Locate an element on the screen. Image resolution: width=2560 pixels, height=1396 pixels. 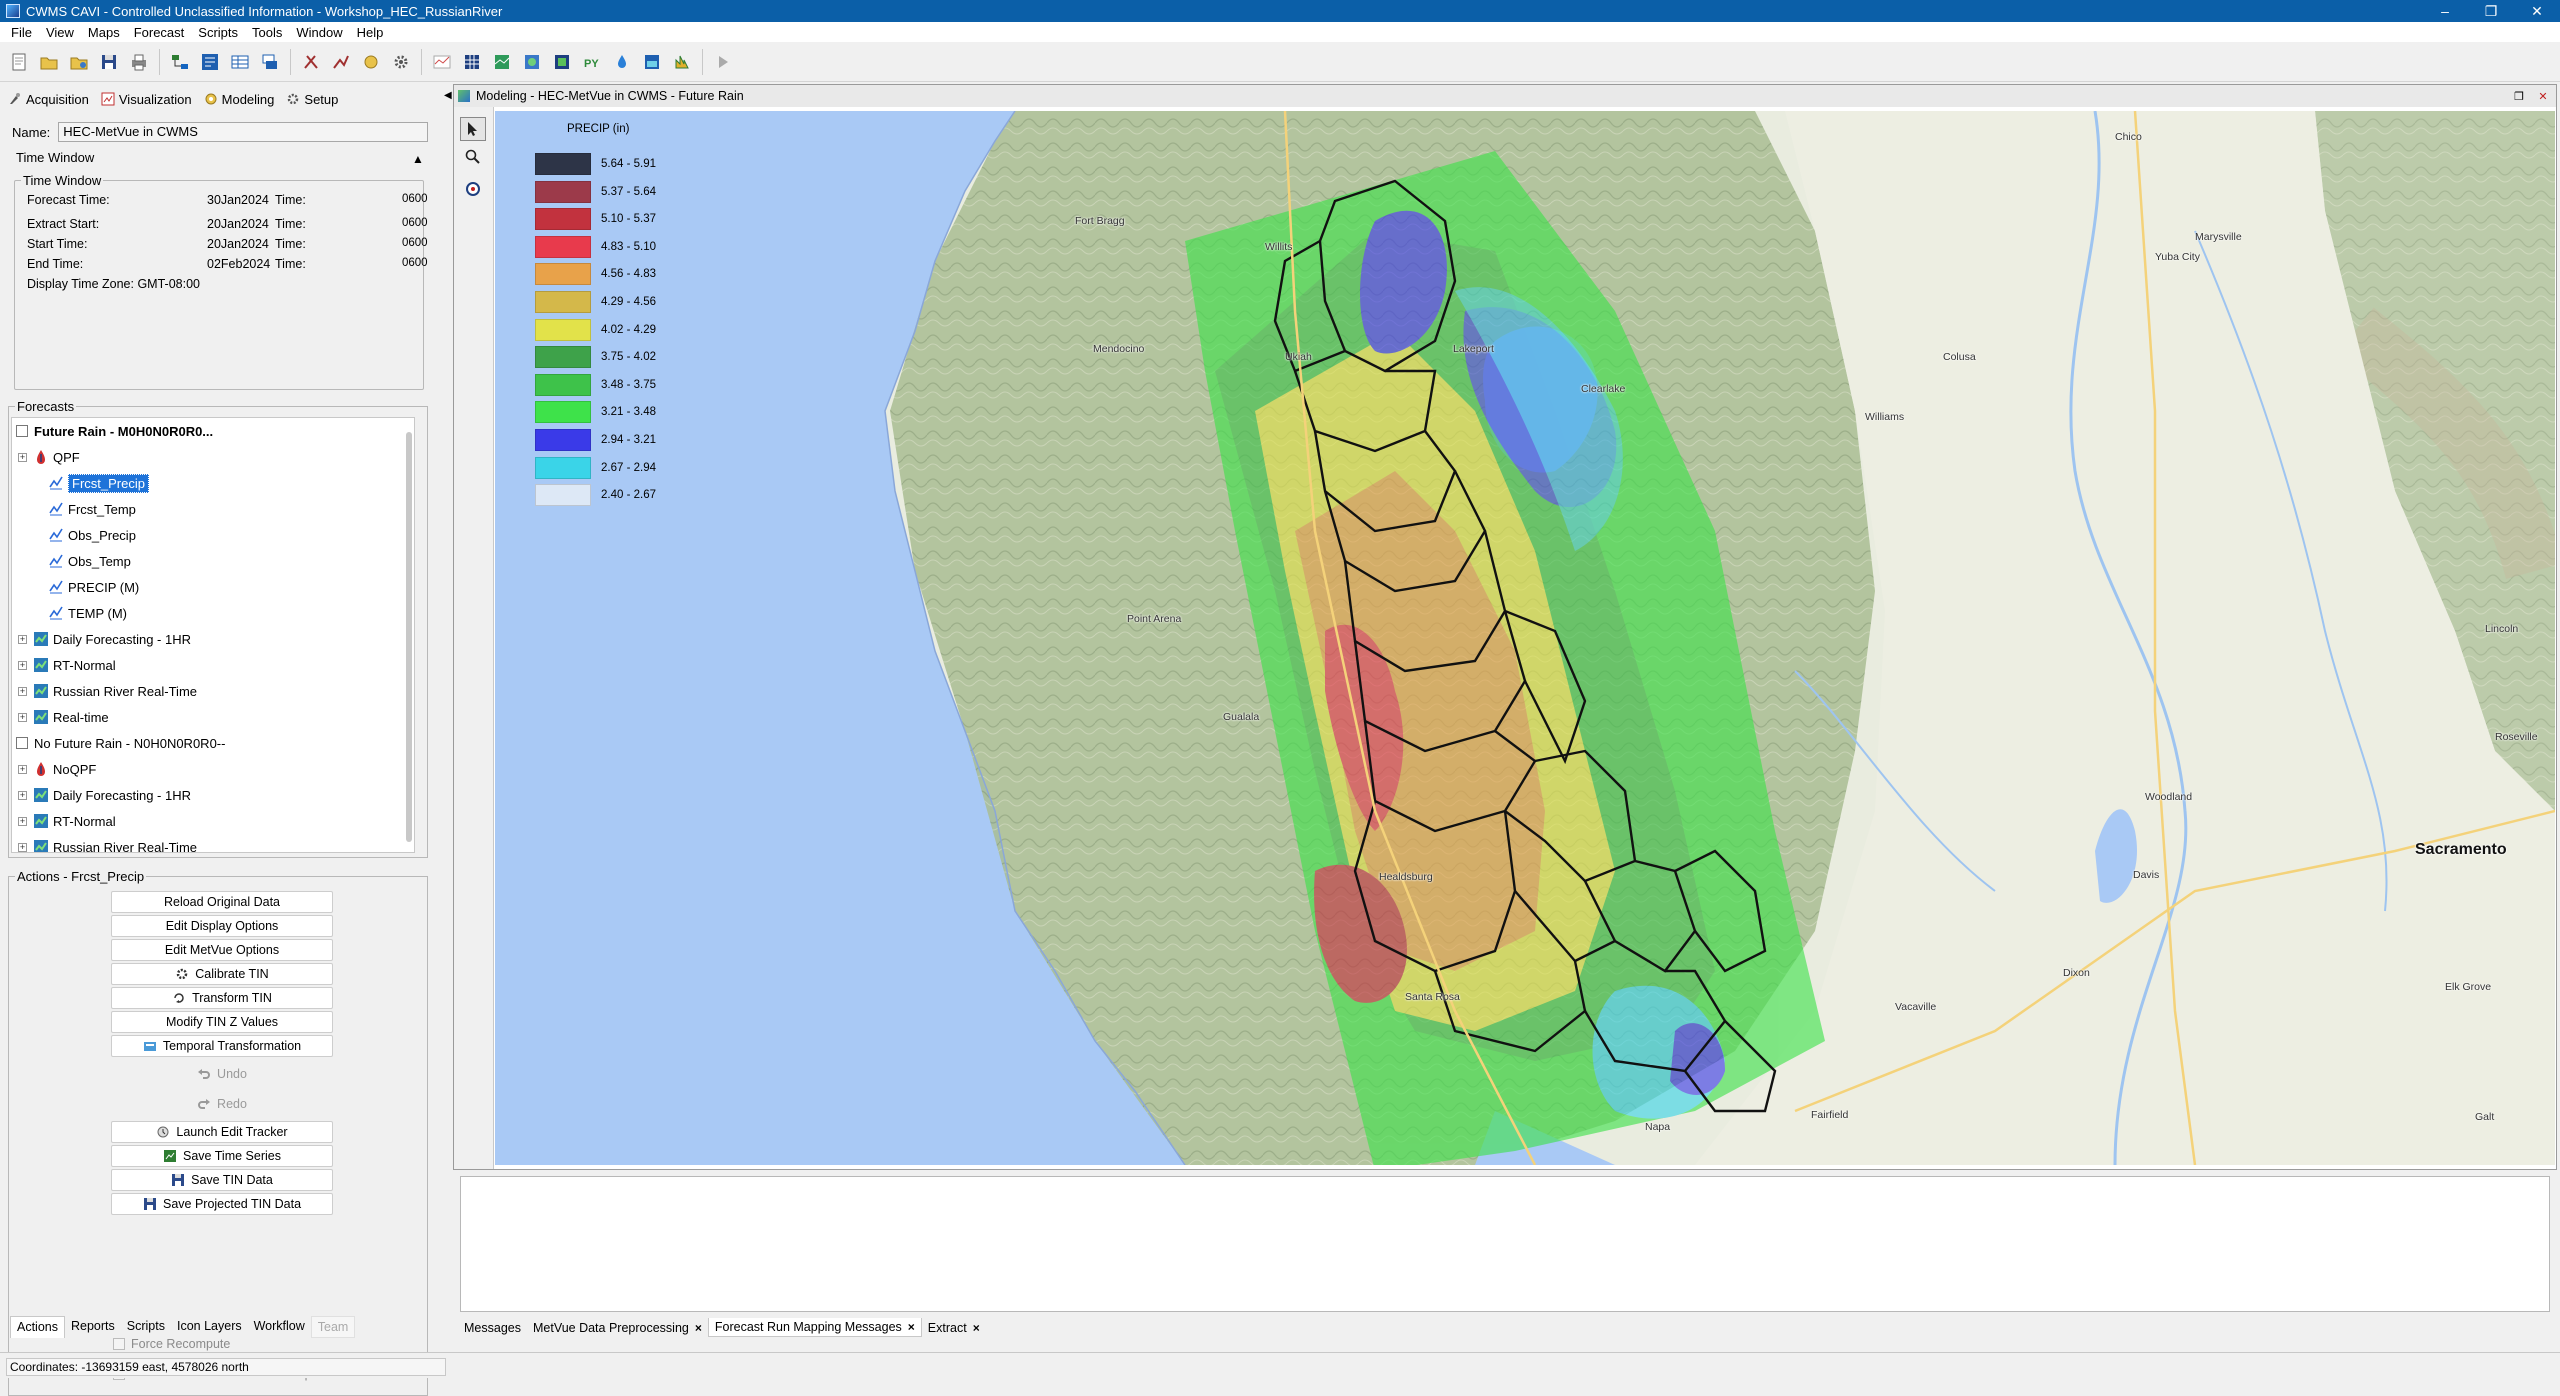
network-icon is located at coordinates (180, 62).